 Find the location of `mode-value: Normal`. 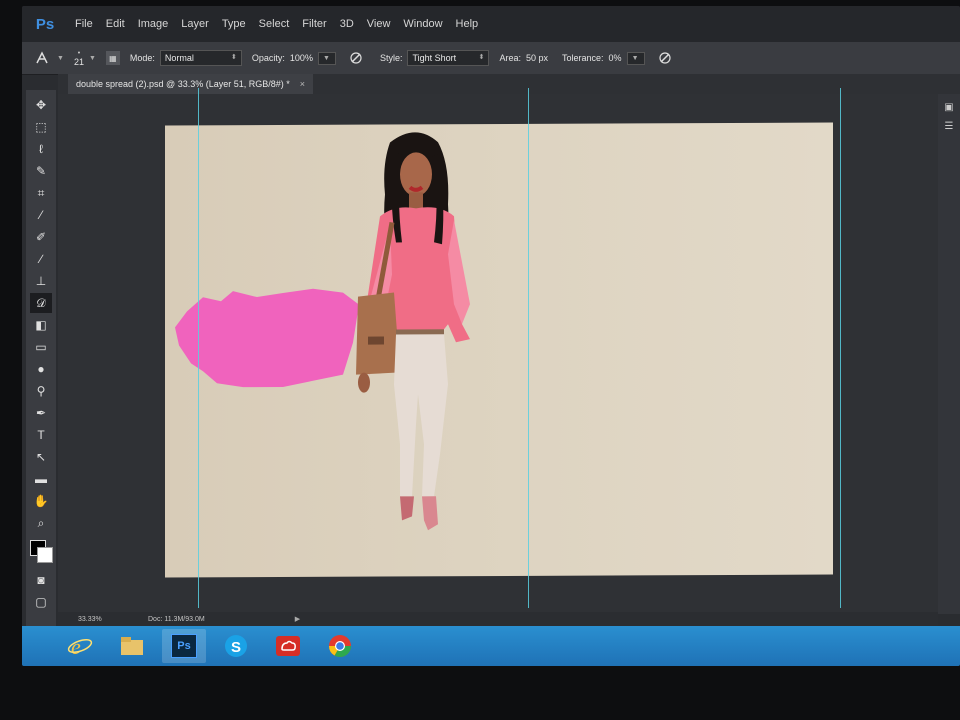

mode-value: Normal is located at coordinates (179, 58).